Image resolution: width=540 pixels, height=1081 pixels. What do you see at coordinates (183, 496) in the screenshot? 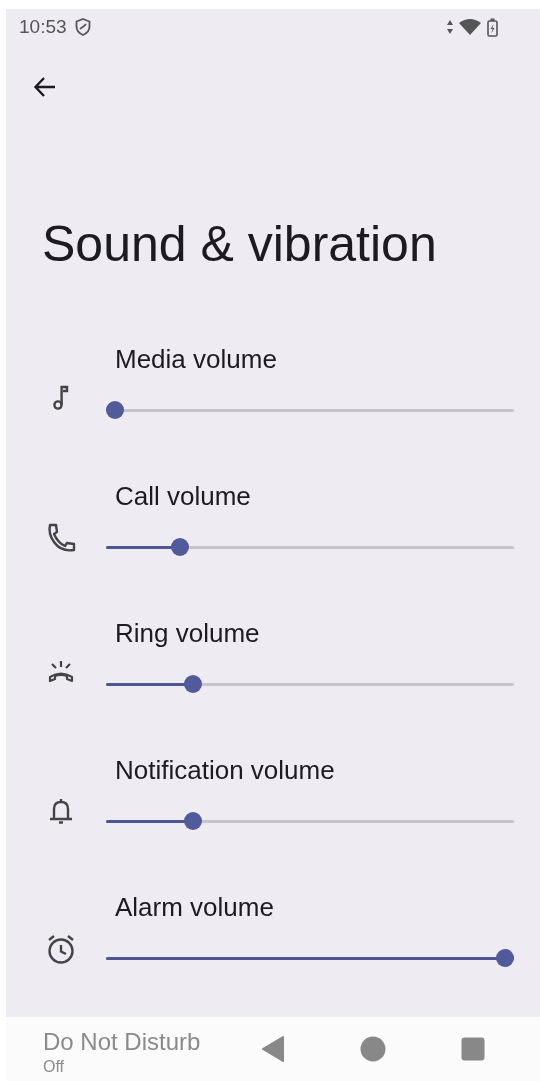
I see `volume-label: Call volume` at bounding box center [183, 496].